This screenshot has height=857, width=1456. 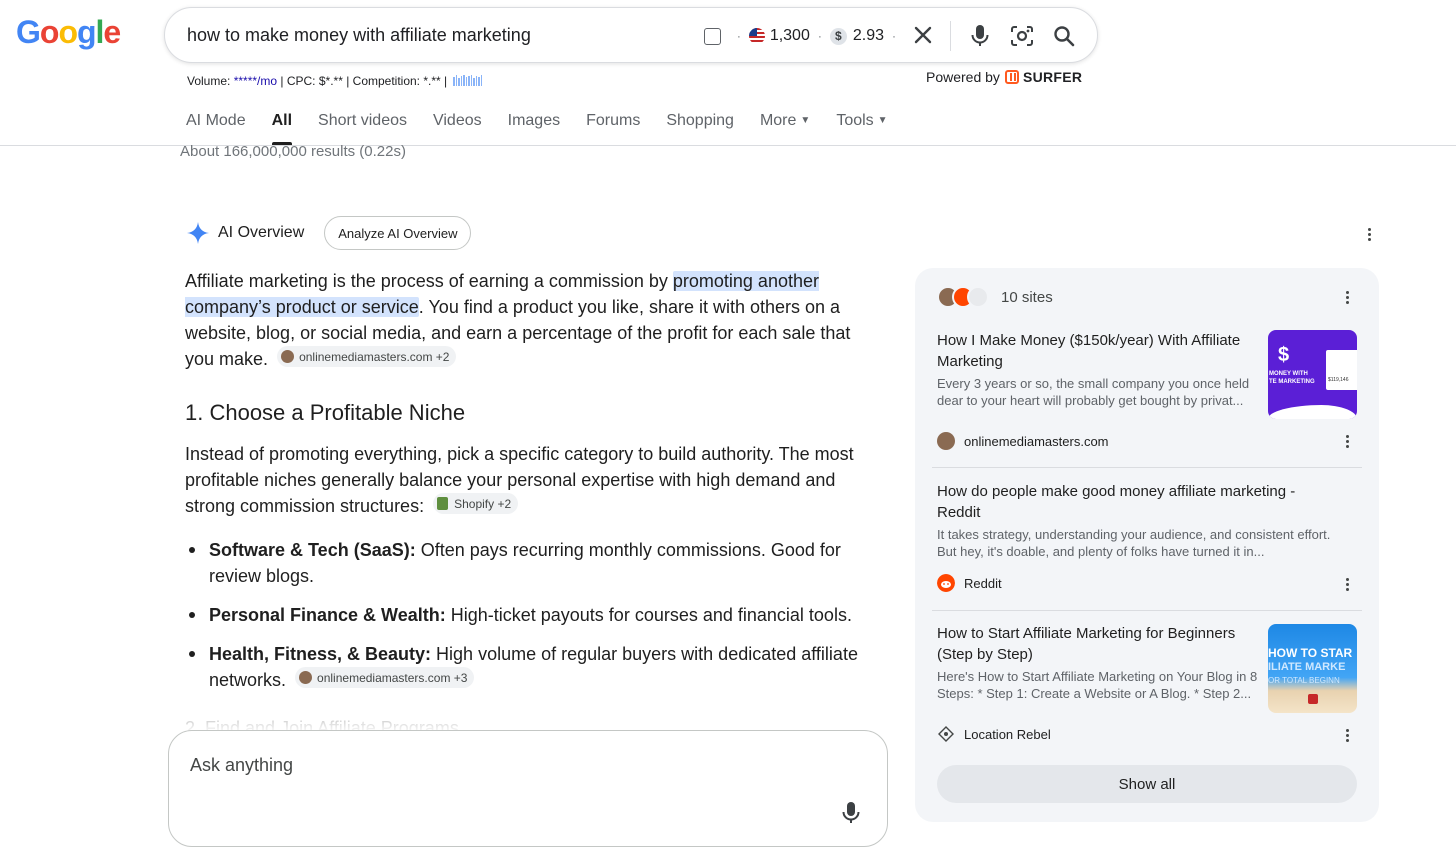 I want to click on tab-shopping: Shopping, so click(x=700, y=128).